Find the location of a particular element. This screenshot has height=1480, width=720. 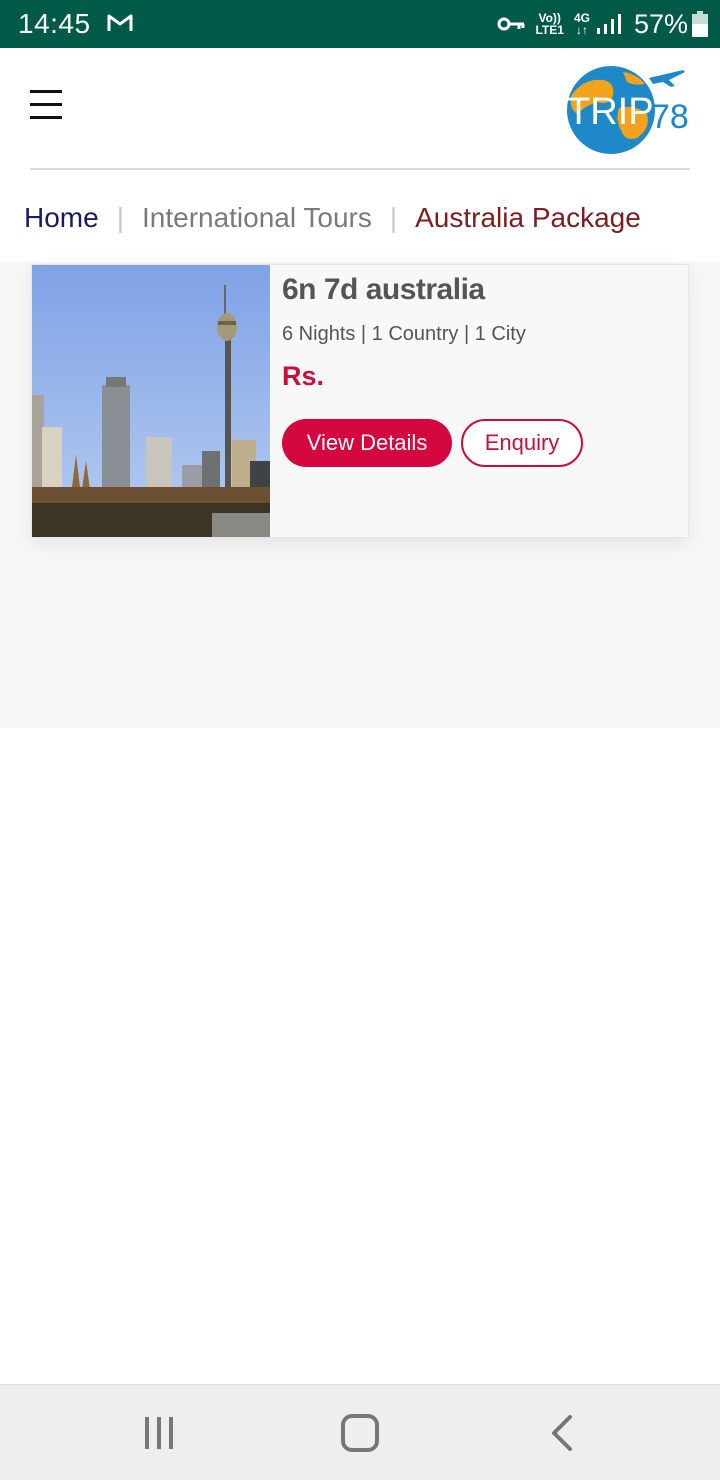

recent-apps-icon is located at coordinates (159, 1433).